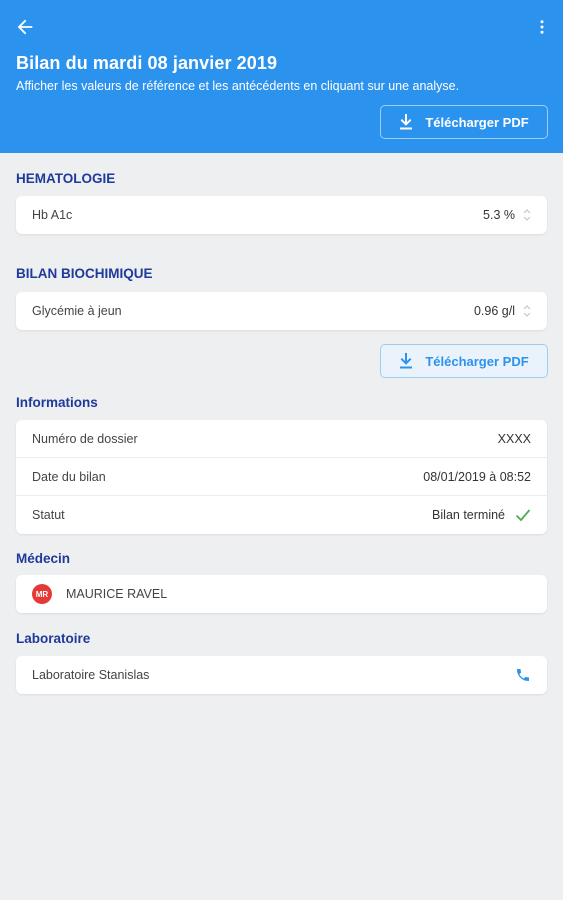 This screenshot has width=563, height=900. I want to click on card-biochimie: Glycémie à jeun 0.96 g/l, so click(281, 311).